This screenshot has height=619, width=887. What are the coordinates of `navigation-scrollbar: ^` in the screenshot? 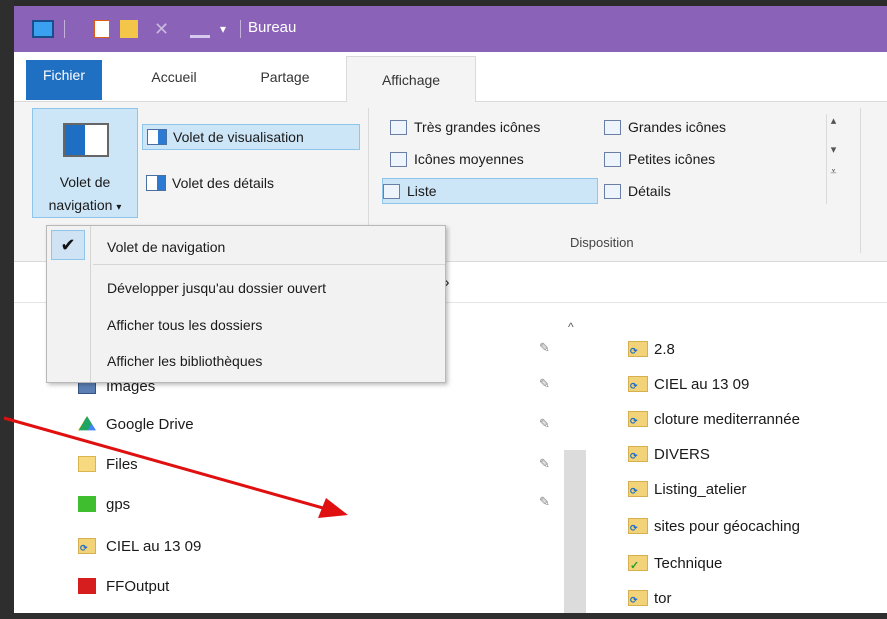 It's located at (575, 466).